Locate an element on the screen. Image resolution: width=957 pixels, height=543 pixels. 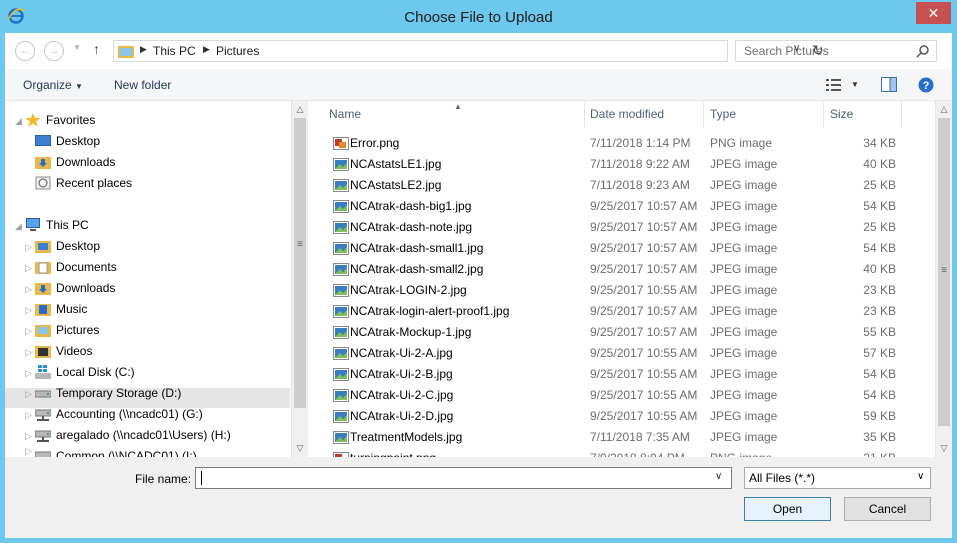
column-header-type: Type is located at coordinates (764, 114).